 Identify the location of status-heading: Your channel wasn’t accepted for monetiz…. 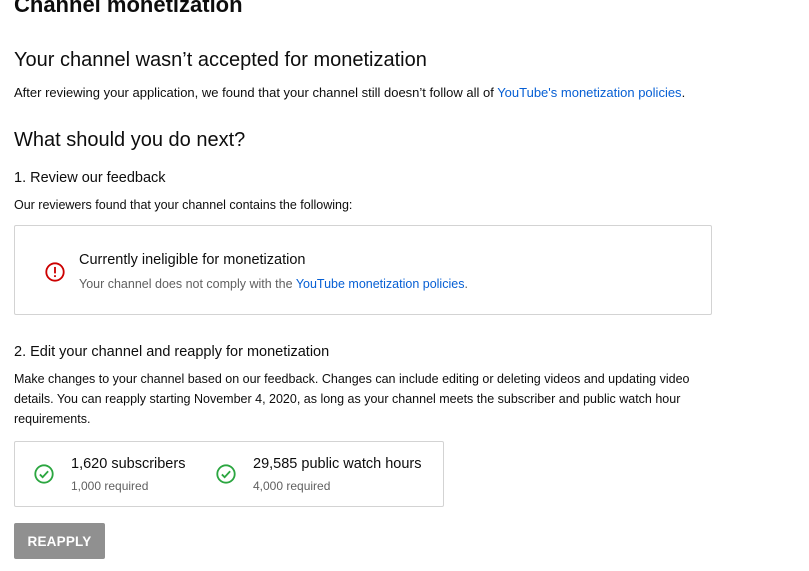
(220, 60).